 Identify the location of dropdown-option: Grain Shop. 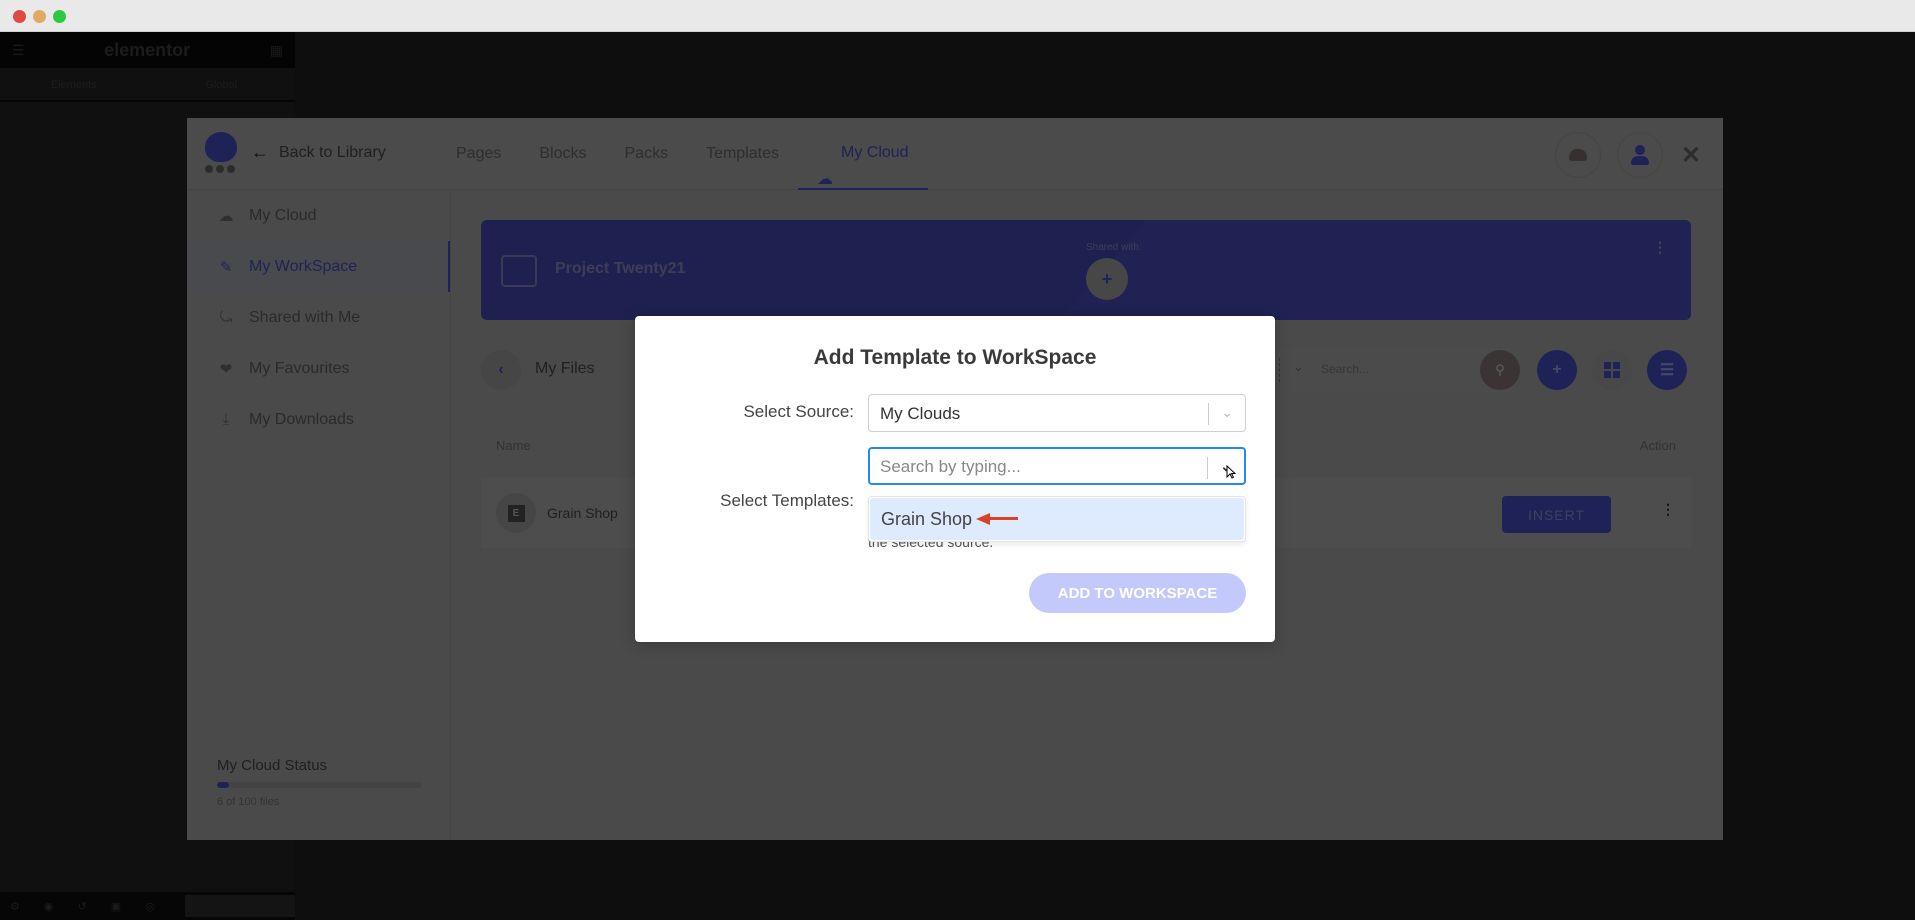
(1057, 519).